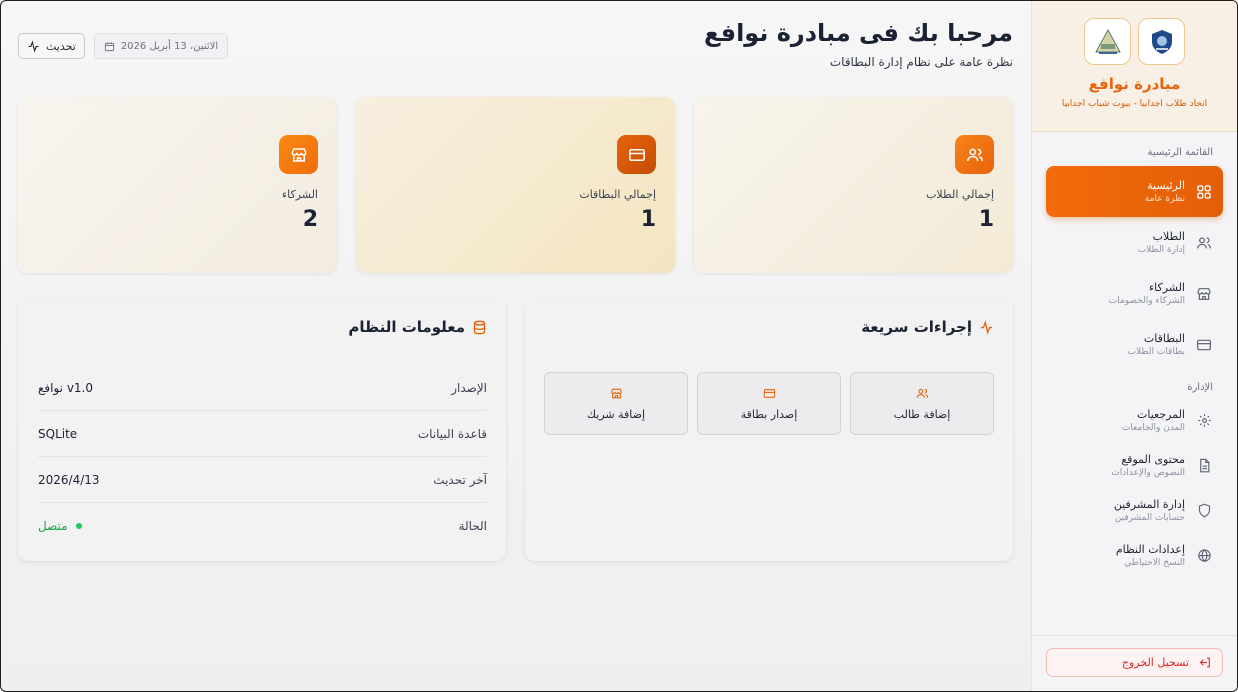 Image resolution: width=1238 pixels, height=692 pixels. Describe the element at coordinates (1107, 41) in the screenshot. I see `student-union-logo` at that location.